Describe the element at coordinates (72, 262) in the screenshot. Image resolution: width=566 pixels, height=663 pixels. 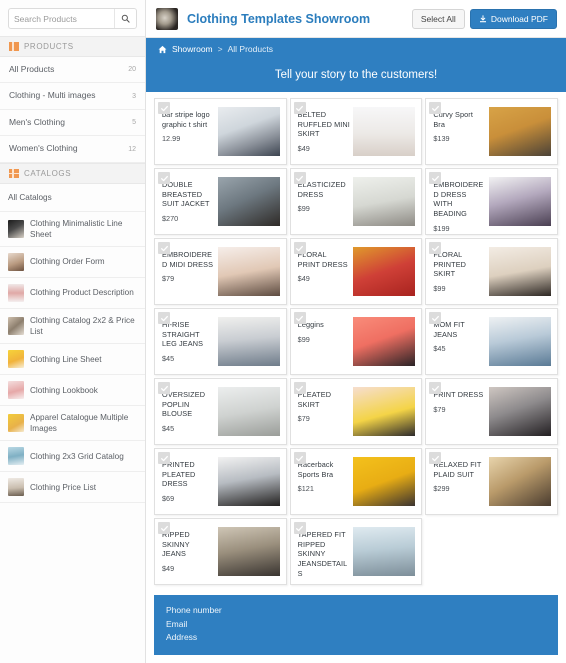
I see `sidebar-item-catalog-2: Clothing Order Form` at that location.